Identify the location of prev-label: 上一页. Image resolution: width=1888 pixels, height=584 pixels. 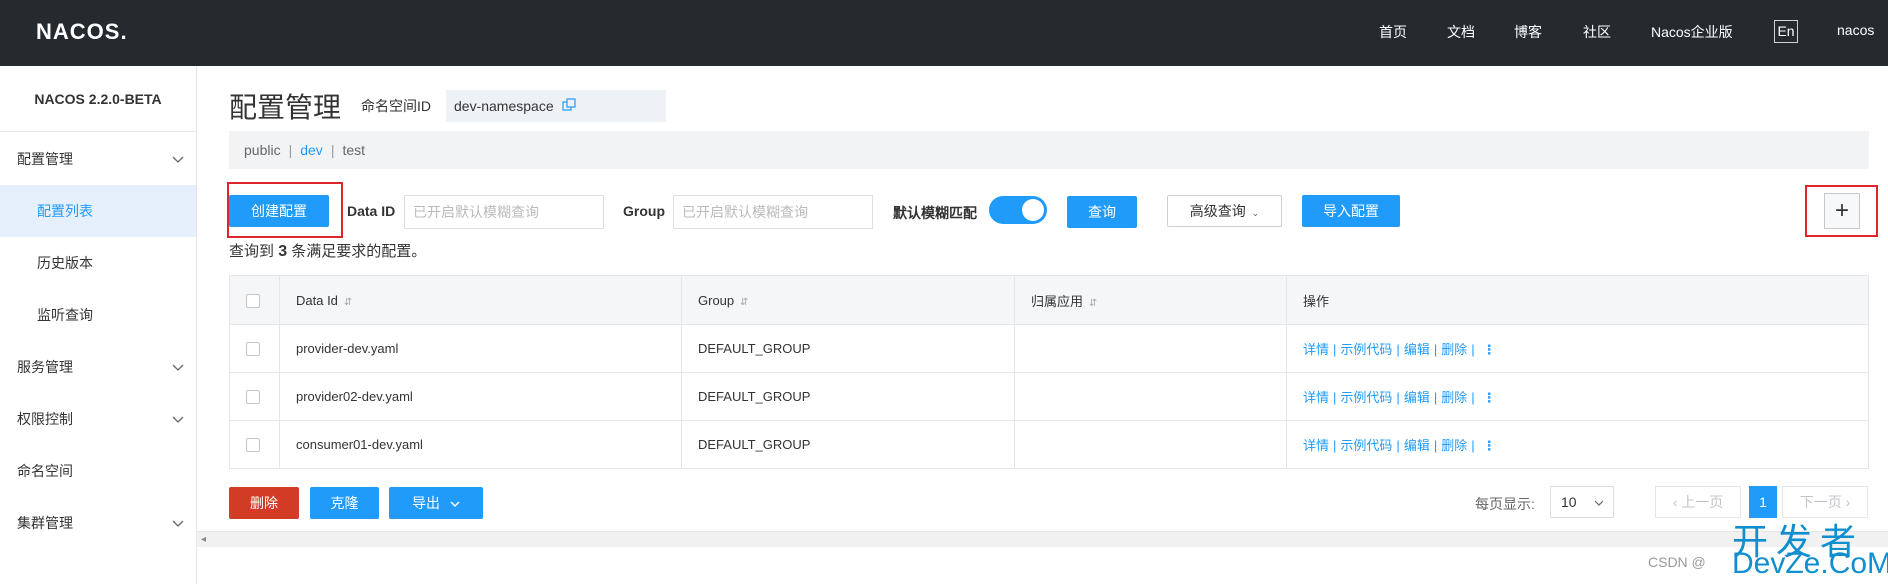
(1702, 502).